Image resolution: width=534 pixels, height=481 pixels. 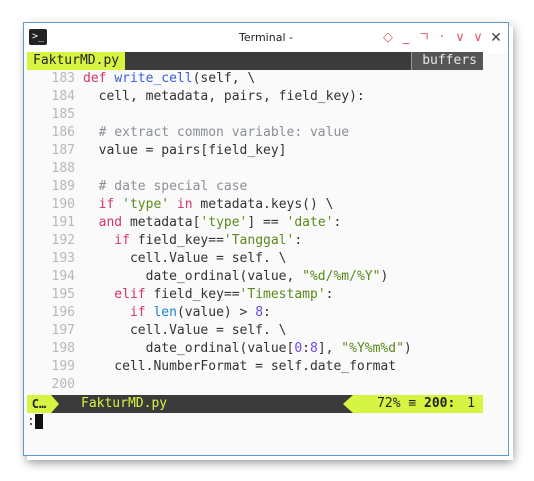 I want to click on code-line: 184 cell, metadata, pairs, field_key):, so click(x=255, y=97).